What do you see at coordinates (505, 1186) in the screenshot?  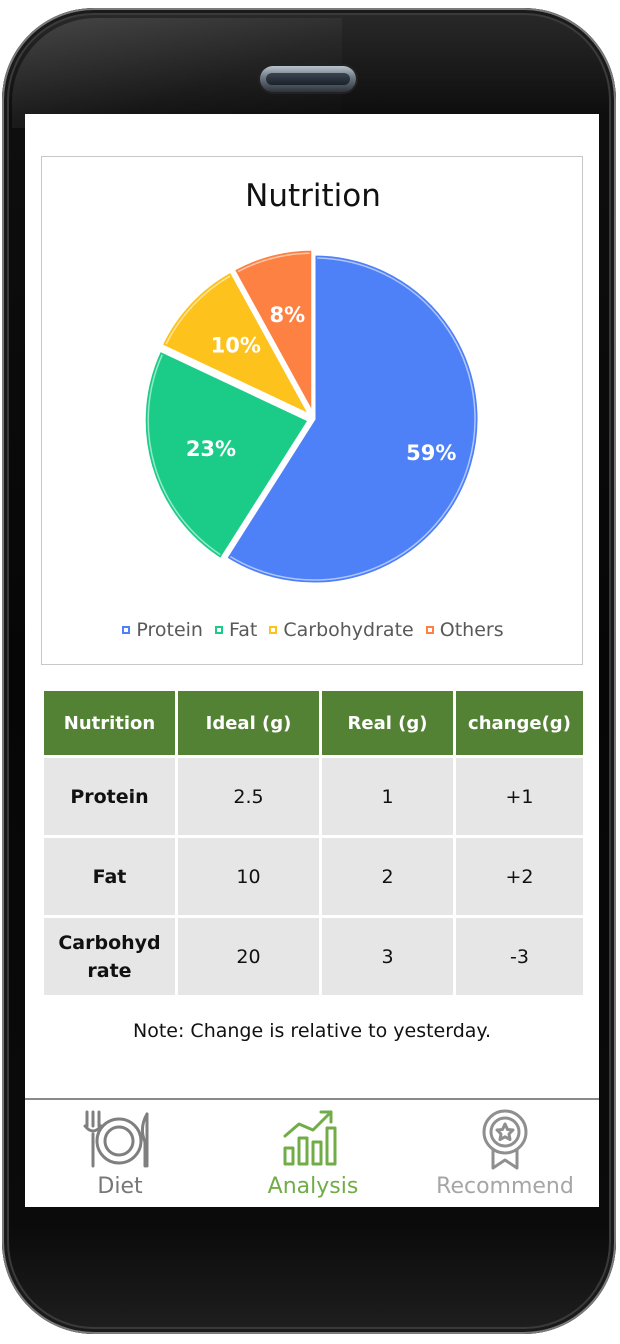 I see `tab-recommend-label: Recommend` at bounding box center [505, 1186].